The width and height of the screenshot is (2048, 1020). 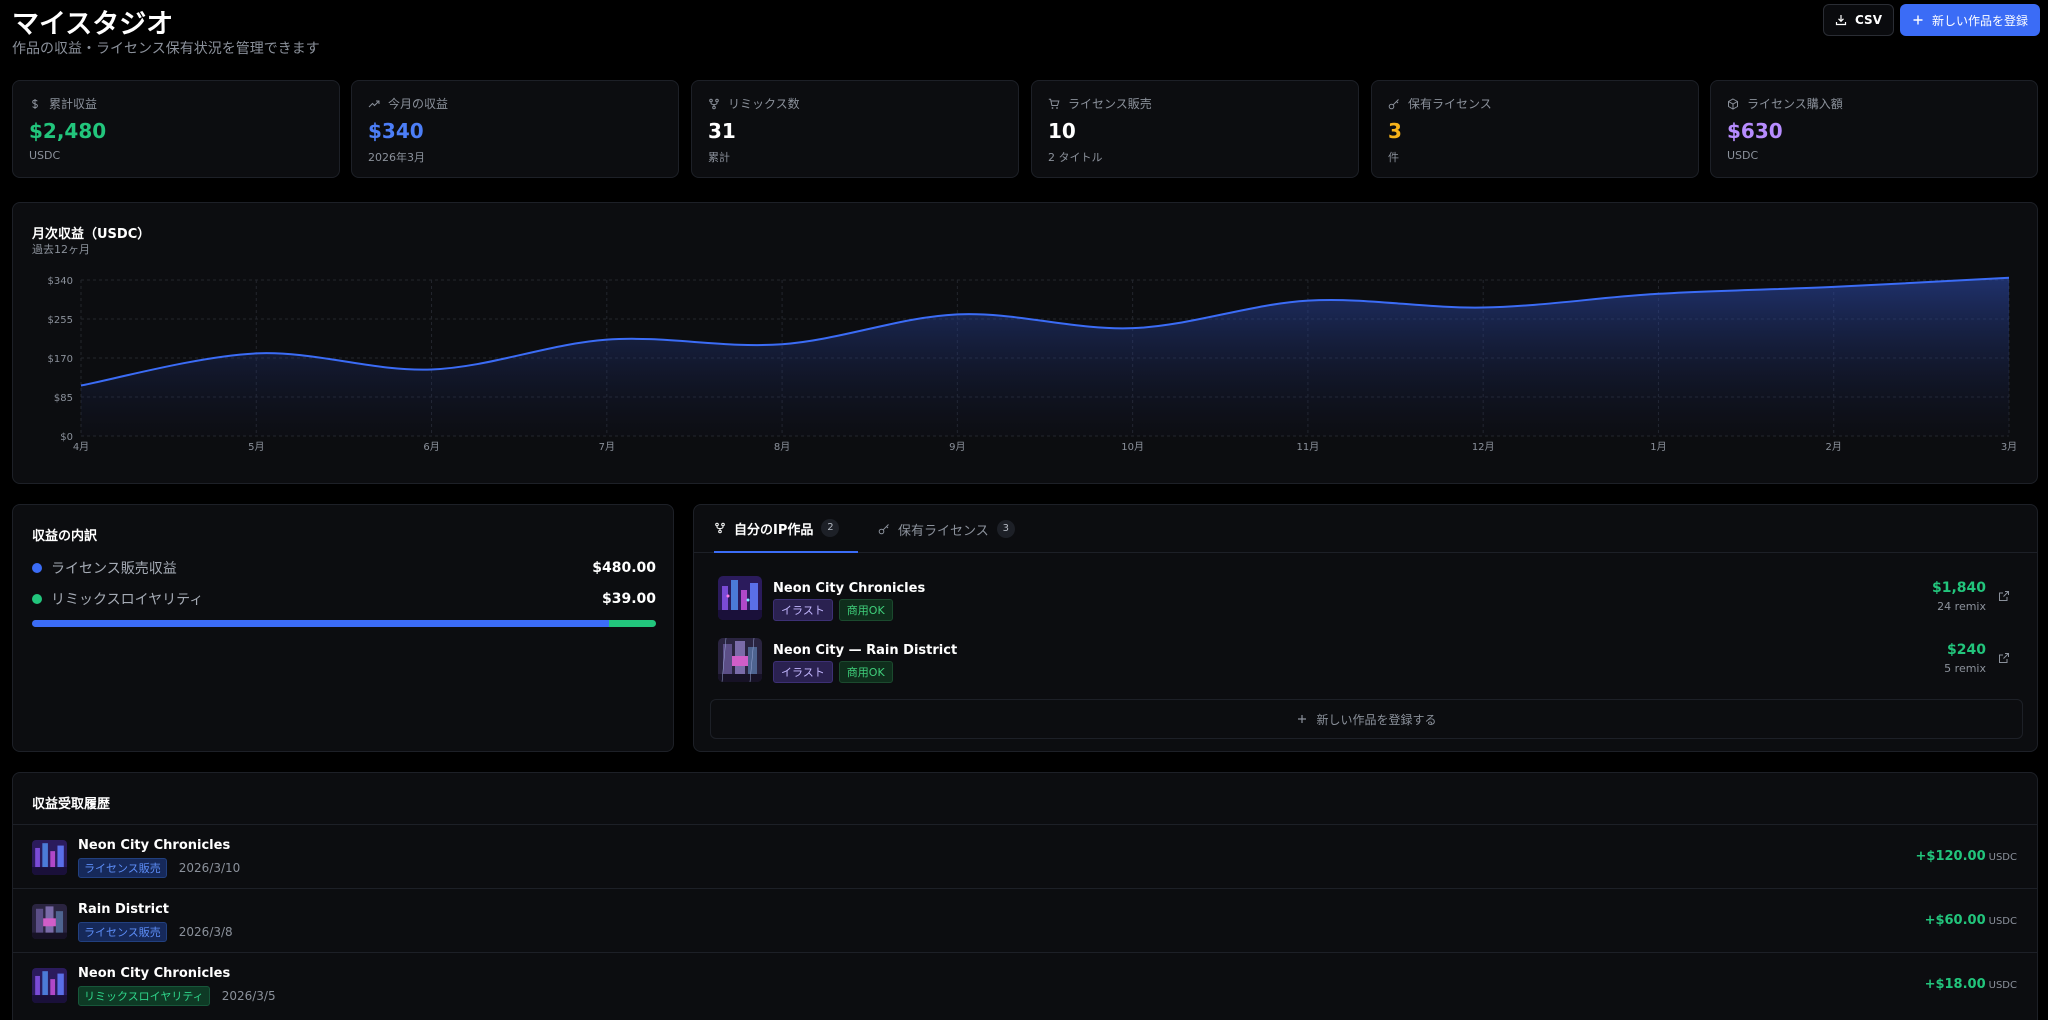 What do you see at coordinates (764, 104) in the screenshot?
I see `stat-label: リミックス数` at bounding box center [764, 104].